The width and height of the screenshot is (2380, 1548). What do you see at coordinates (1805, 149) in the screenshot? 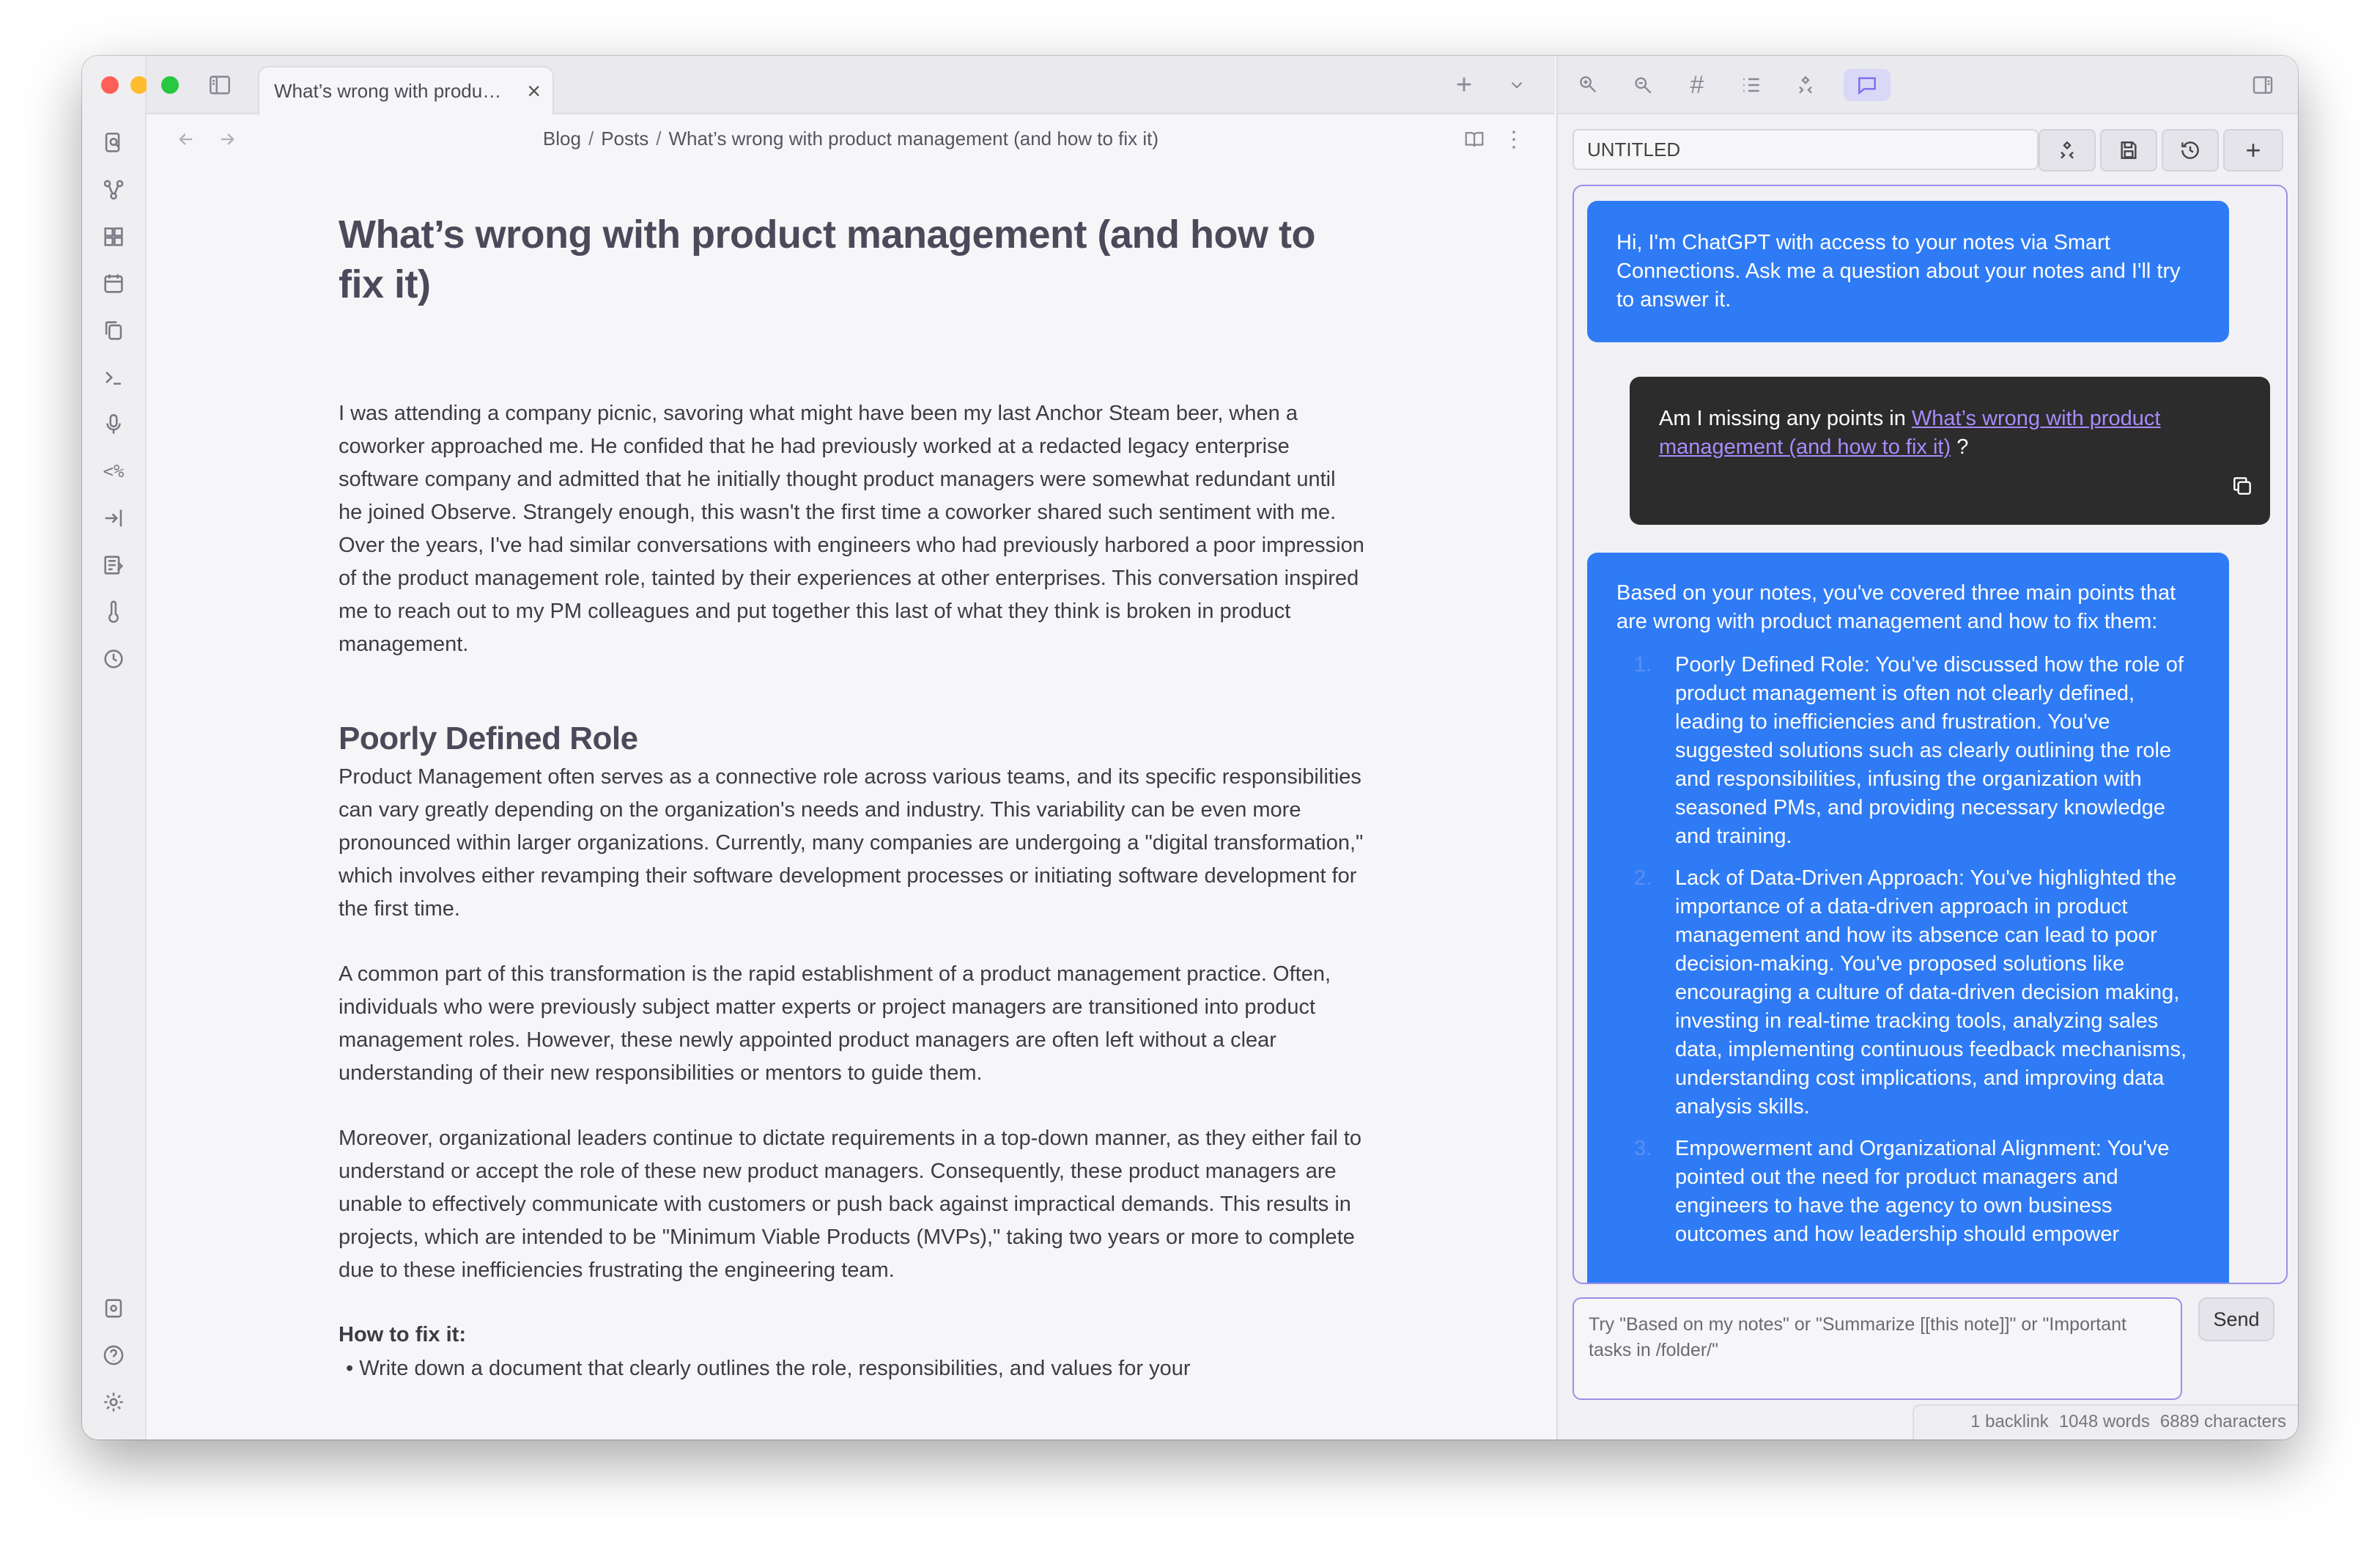
I see `conversation-name-field: UNTITLED` at bounding box center [1805, 149].